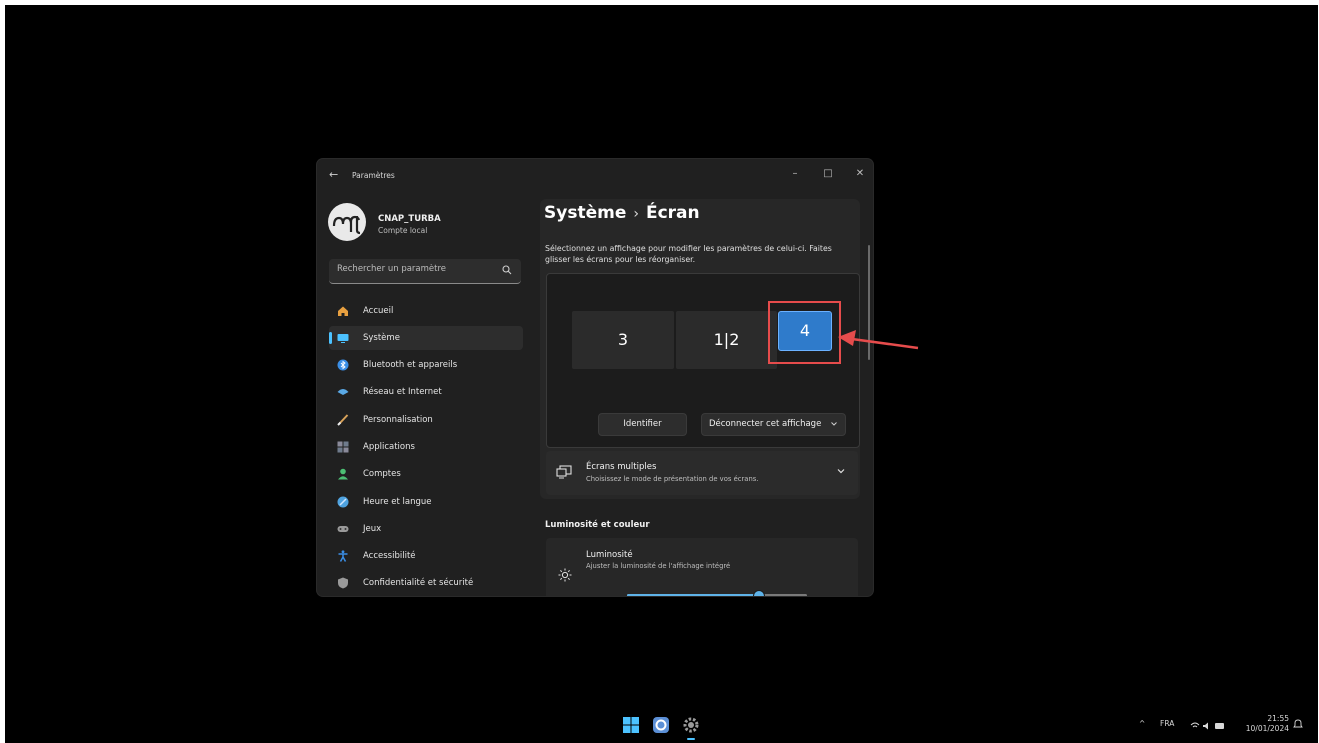 The width and height of the screenshot is (1319, 743). I want to click on sun-icon, so click(565, 575).